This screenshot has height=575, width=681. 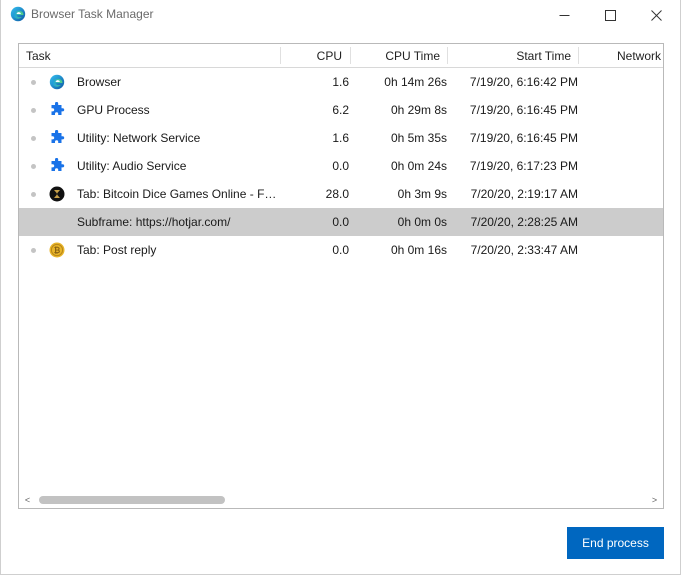 I want to click on minimize-icon, so click(x=564, y=15).